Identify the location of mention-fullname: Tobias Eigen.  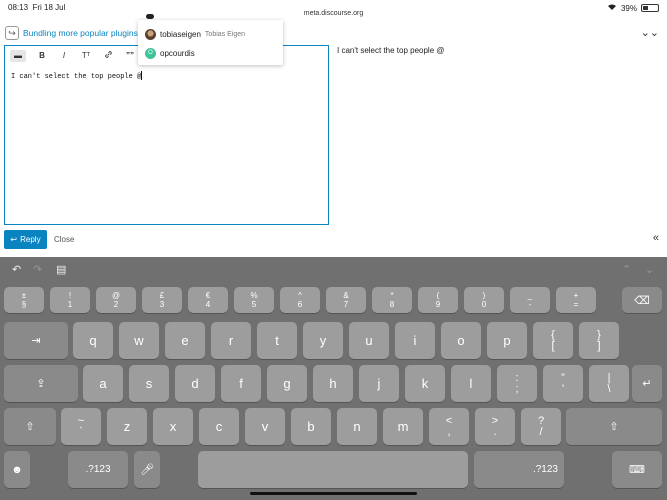
(225, 34).